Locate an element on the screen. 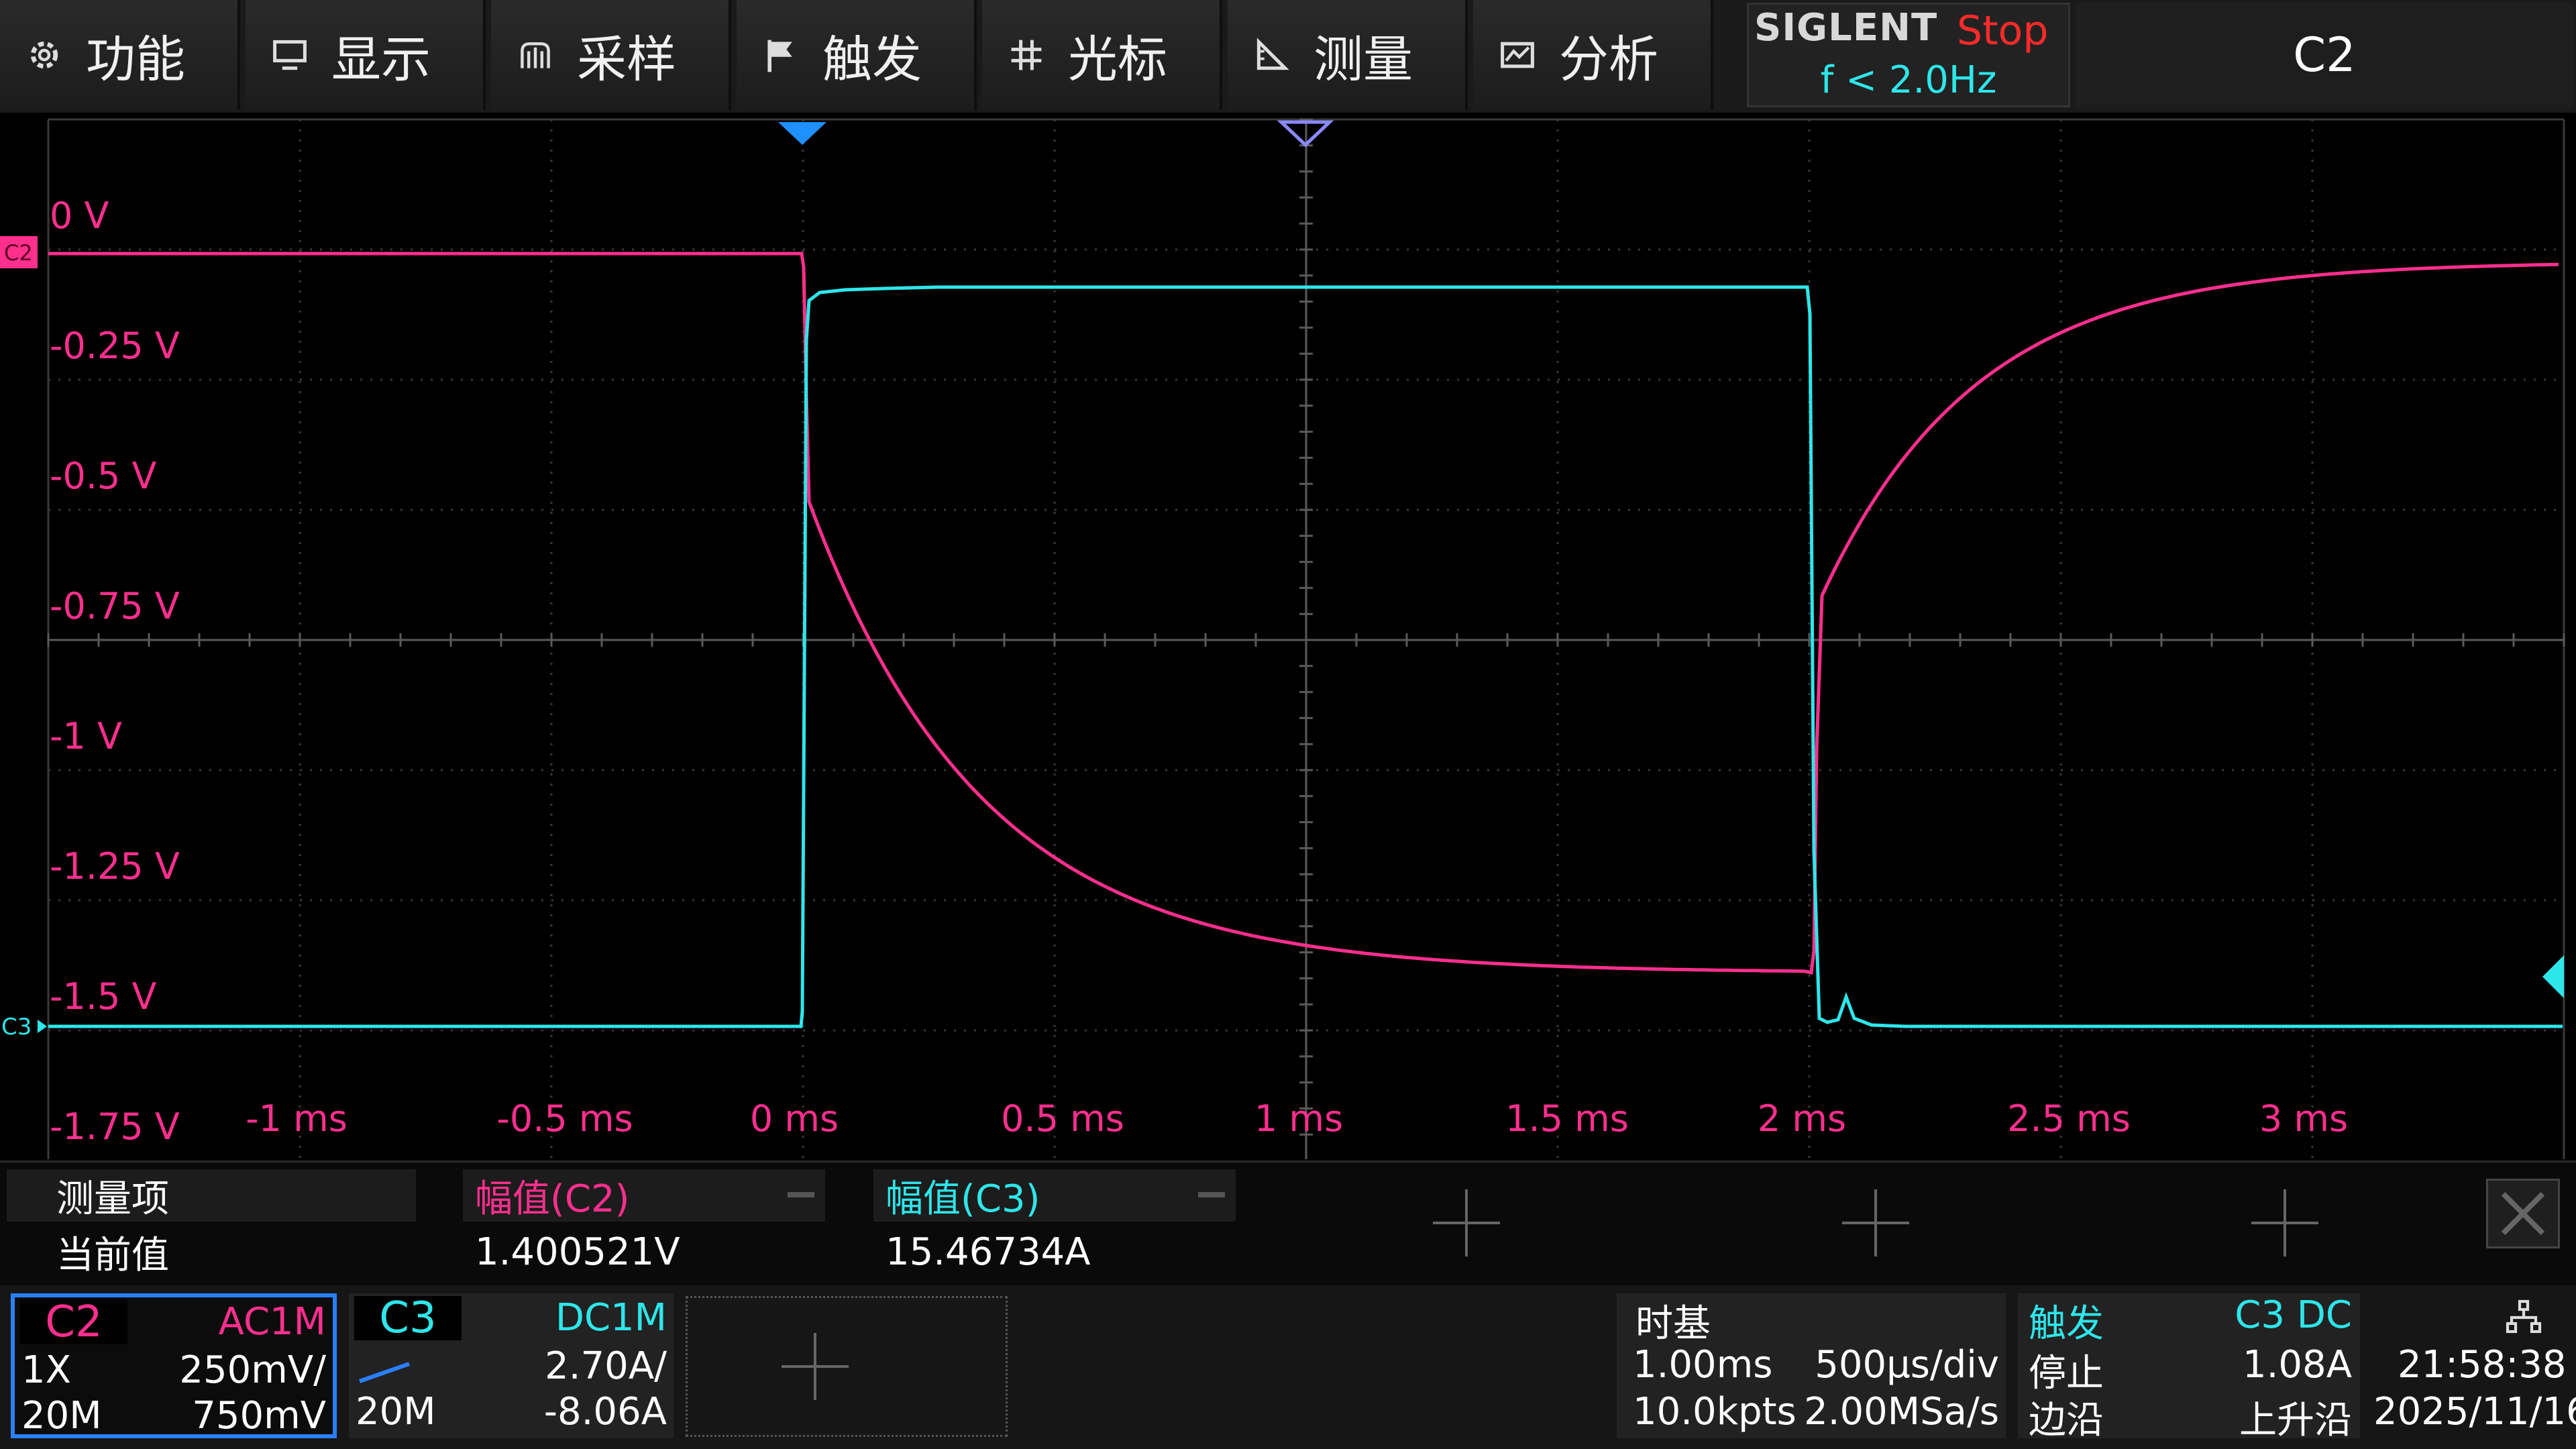 The width and height of the screenshot is (2576, 1449). measurement-slot-2: 幅值(C3) 15.46734A is located at coordinates (1054, 1225).